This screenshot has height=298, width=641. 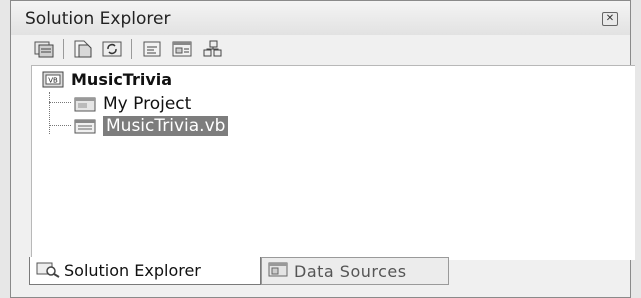 I want to click on tab-solution-explorer: Solution Explorer, so click(x=145, y=271).